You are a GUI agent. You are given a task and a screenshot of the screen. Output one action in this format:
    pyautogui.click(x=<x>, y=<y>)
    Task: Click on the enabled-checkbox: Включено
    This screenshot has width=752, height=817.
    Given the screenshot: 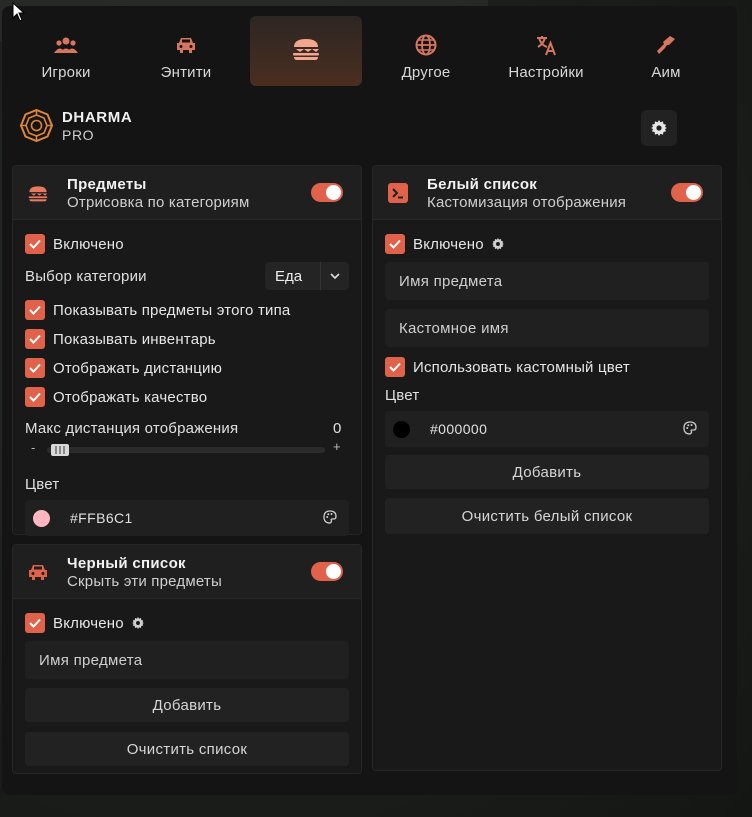 What is the action you would take?
    pyautogui.click(x=74, y=244)
    